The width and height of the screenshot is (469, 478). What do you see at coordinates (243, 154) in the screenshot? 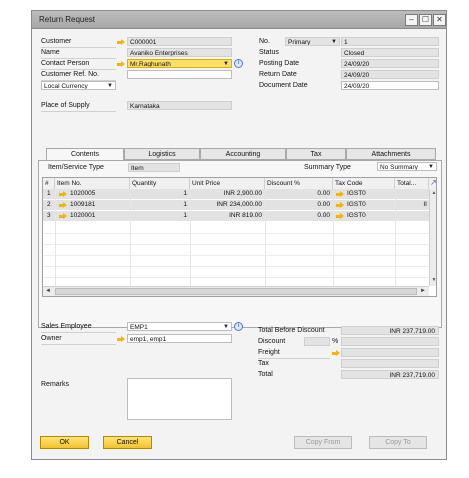
I see `tab-accounting: Accounting` at bounding box center [243, 154].